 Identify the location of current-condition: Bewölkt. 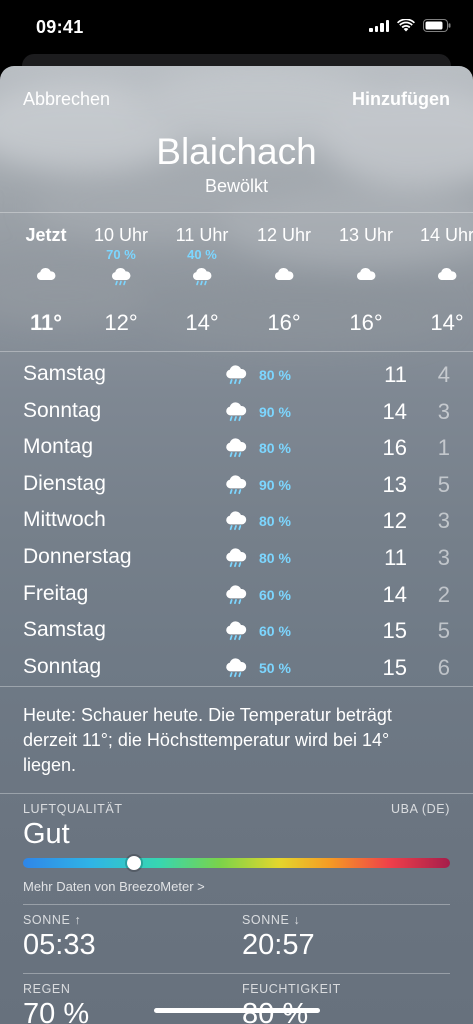
(236, 186).